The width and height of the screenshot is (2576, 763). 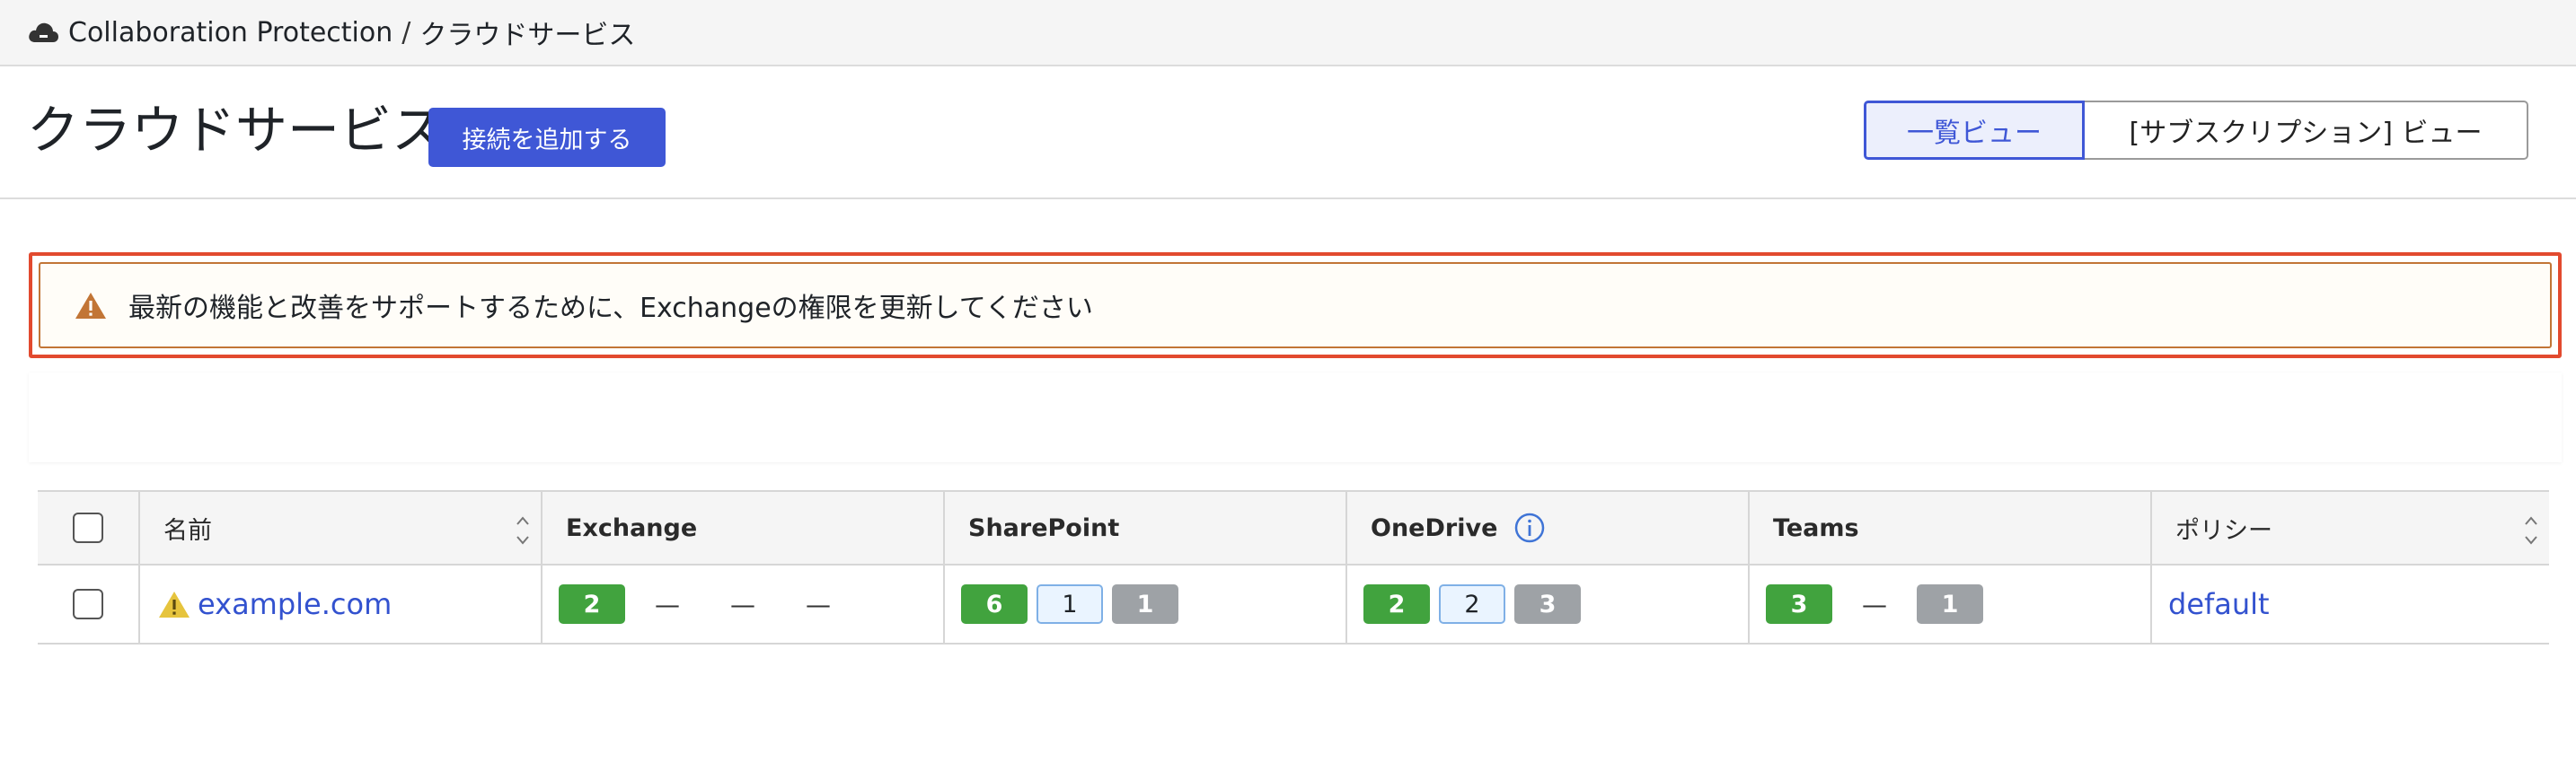 What do you see at coordinates (527, 35) in the screenshot?
I see `breadcrumb-current: クラウドサービス` at bounding box center [527, 35].